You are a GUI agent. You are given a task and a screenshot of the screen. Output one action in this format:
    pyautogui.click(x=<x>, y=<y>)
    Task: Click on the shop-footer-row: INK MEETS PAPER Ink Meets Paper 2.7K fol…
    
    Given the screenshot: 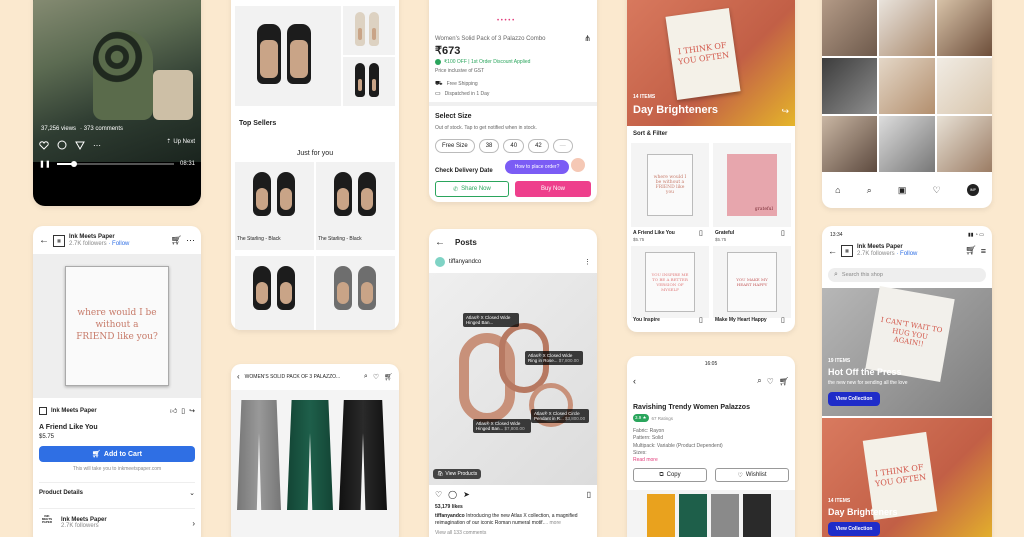 What is the action you would take?
    pyautogui.click(x=117, y=519)
    